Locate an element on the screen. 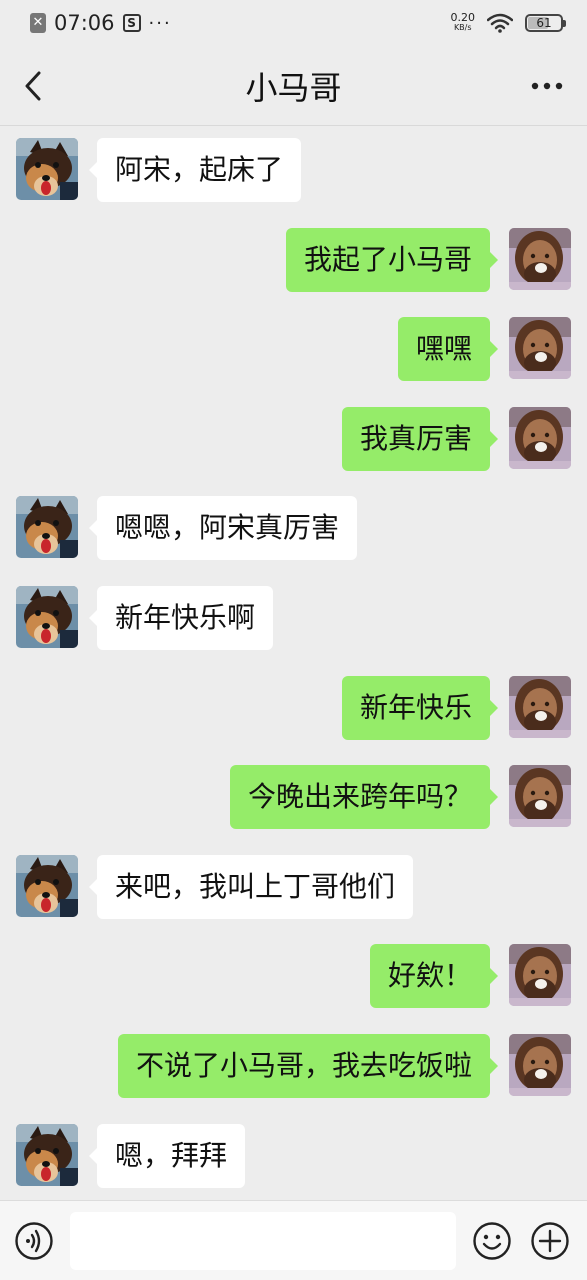  message-bubble: 嘿嘿 is located at coordinates (448, 349).